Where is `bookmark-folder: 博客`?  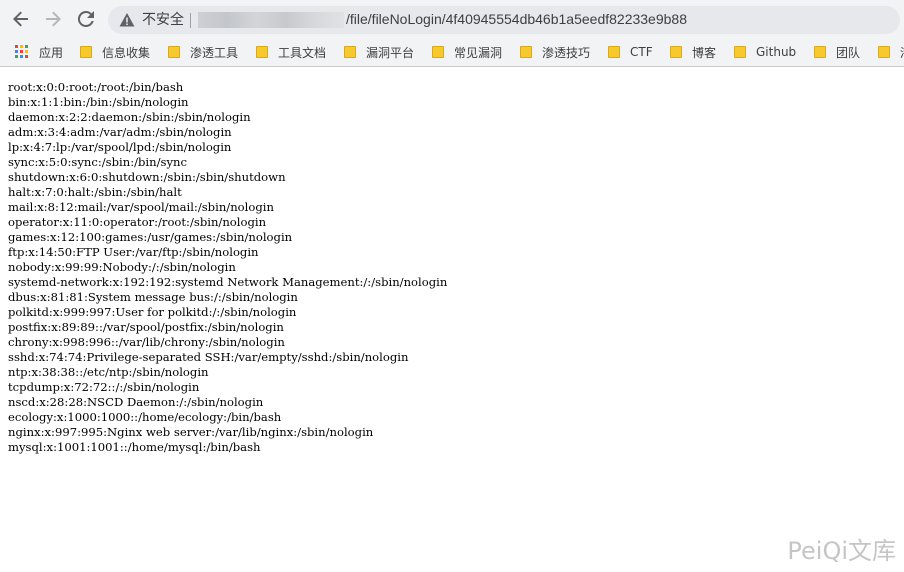
bookmark-folder: 博客 is located at coordinates (693, 52).